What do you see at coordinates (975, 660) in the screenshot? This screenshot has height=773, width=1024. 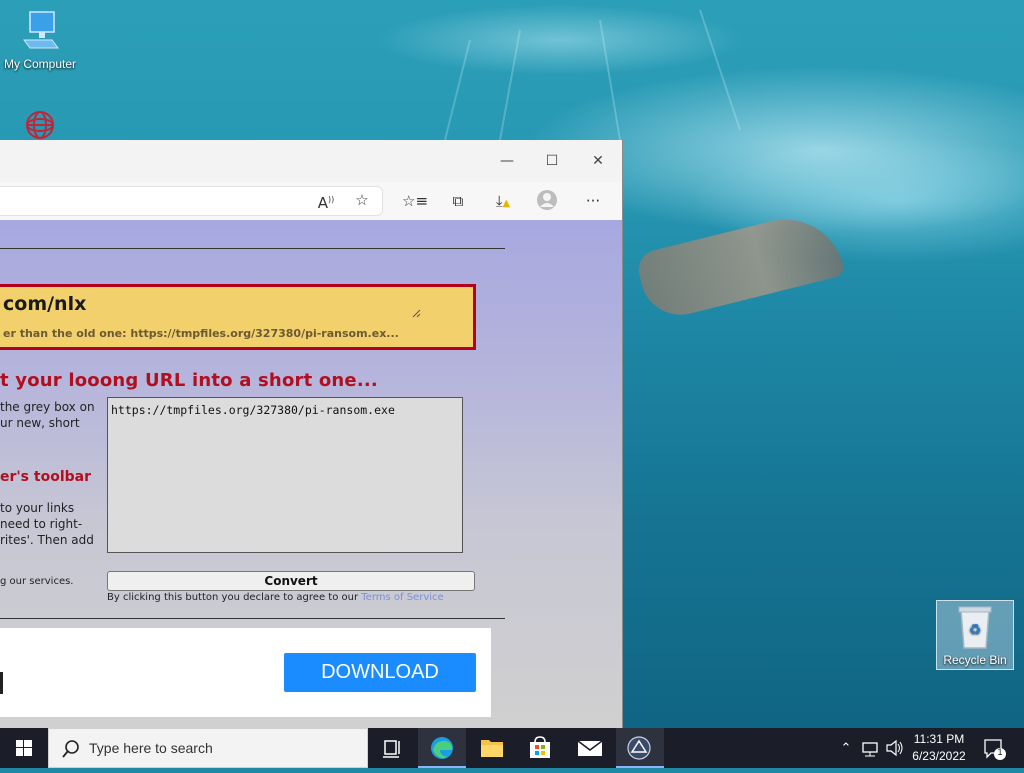 I see `recycle-bin-label: Recycle Bin` at bounding box center [975, 660].